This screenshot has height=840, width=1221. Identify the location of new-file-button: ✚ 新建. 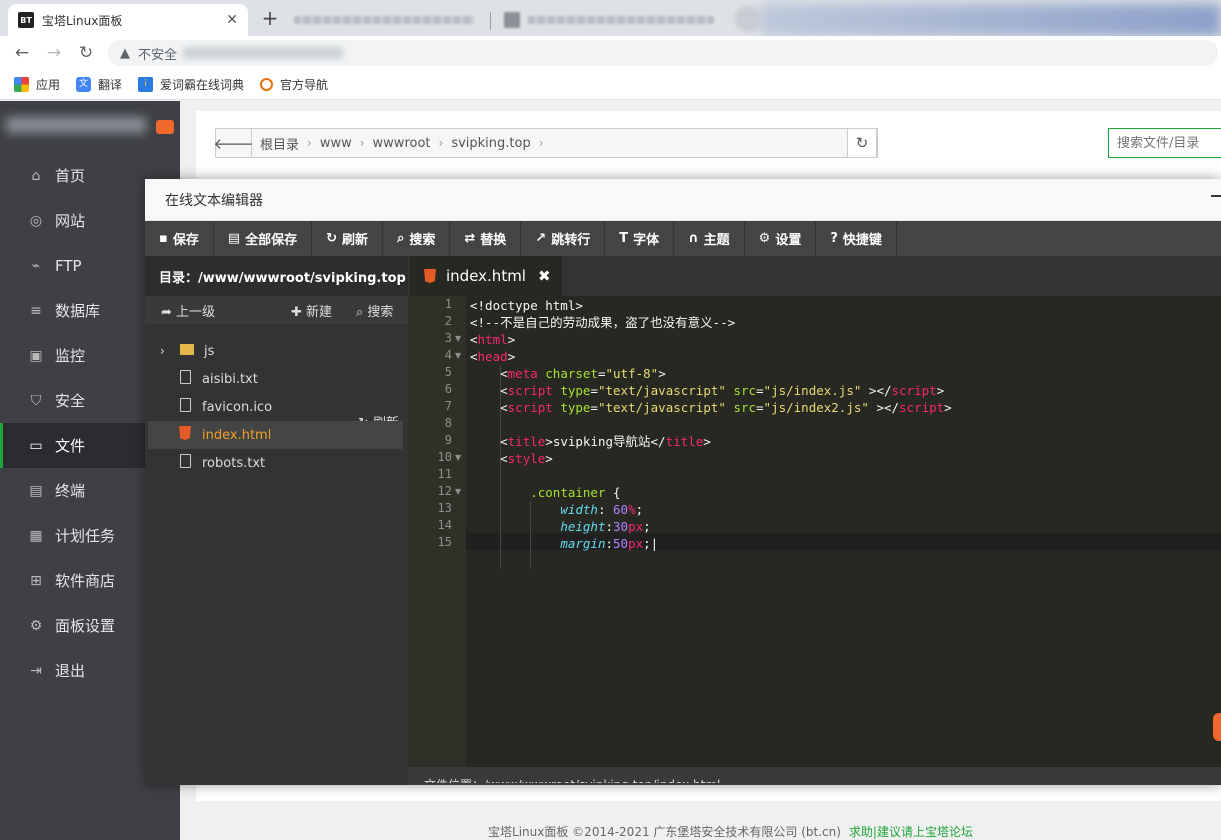
(311, 310).